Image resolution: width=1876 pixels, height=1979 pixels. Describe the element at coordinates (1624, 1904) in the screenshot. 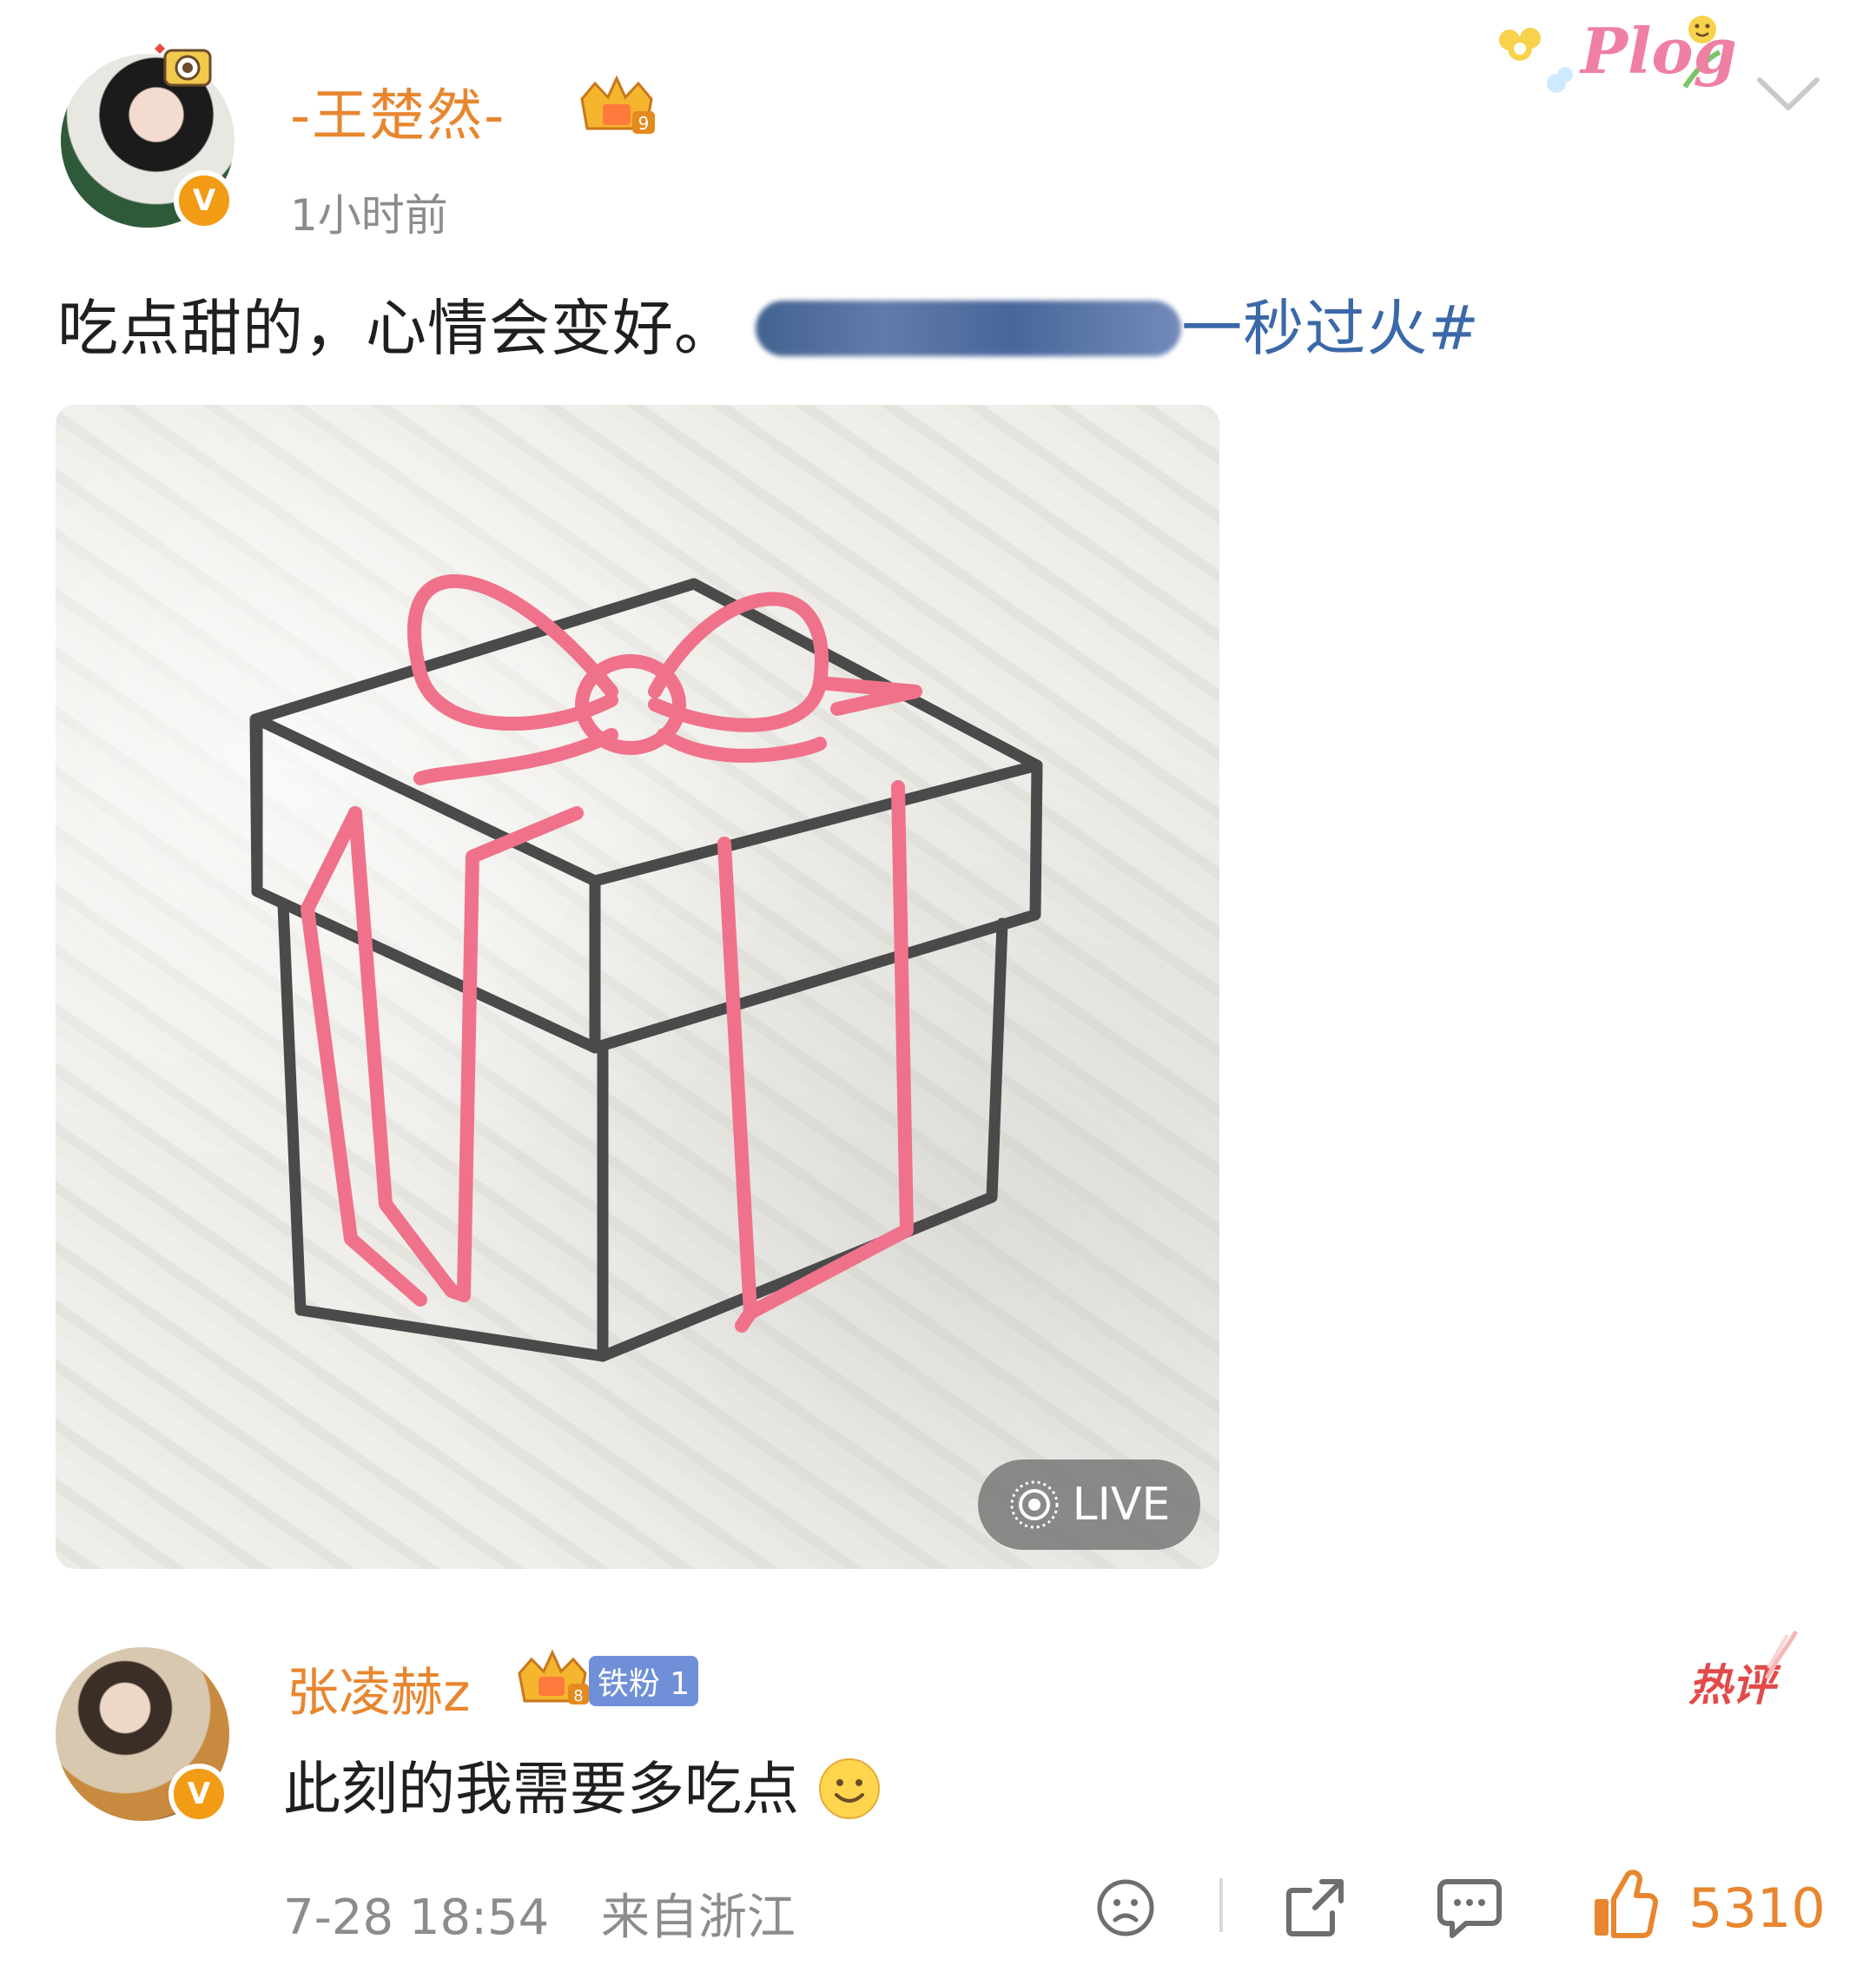

I see `thumbs-up-icon` at that location.